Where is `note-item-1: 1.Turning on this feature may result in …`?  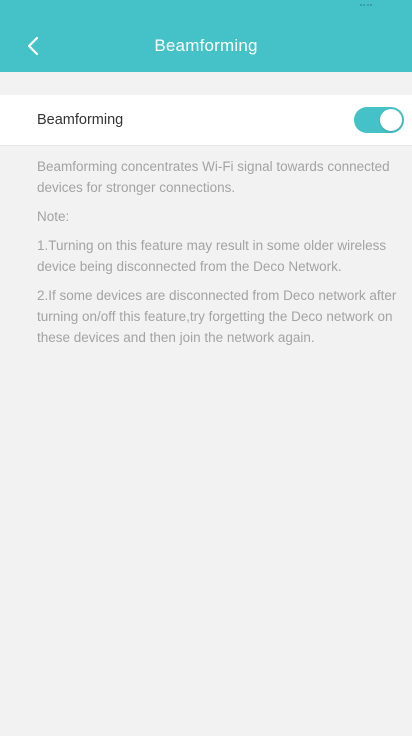 note-item-1: 1.Turning on this feature may result in … is located at coordinates (212, 256).